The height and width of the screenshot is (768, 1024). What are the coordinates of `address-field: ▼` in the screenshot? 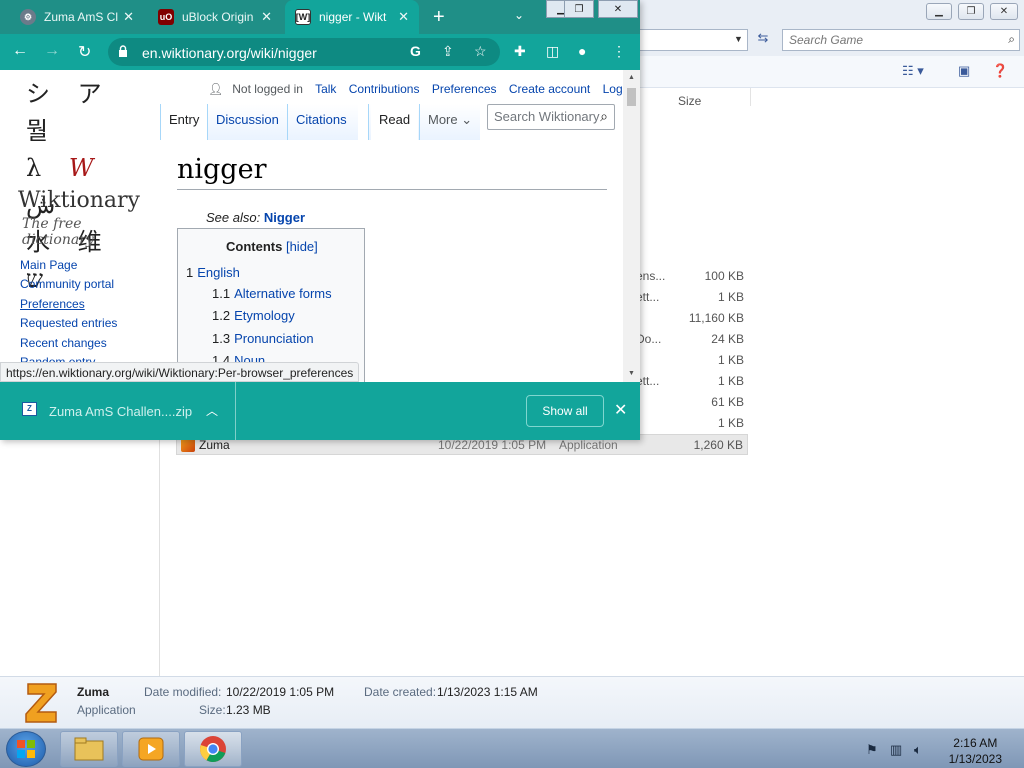 It's located at (694, 40).